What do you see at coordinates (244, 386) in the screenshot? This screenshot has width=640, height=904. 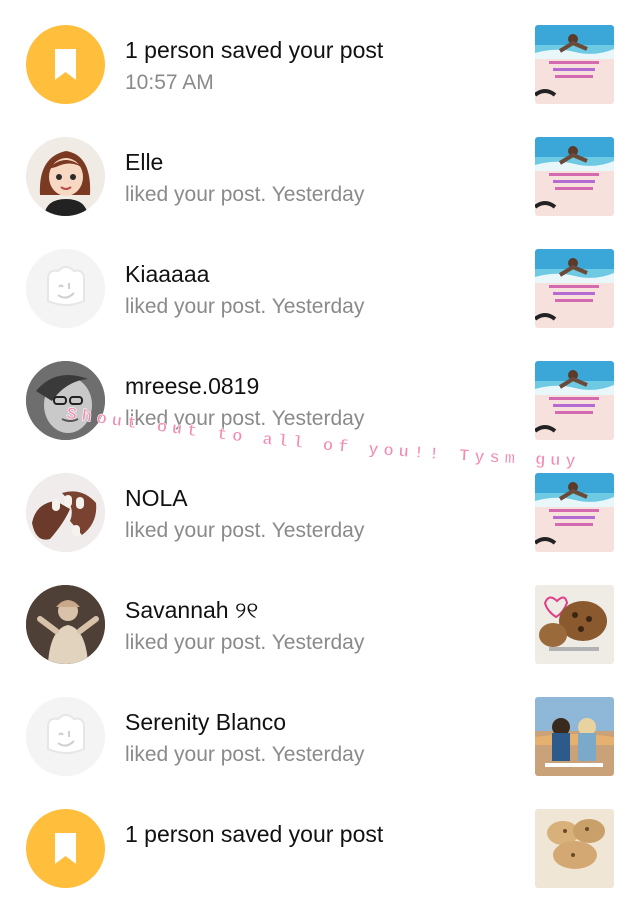 I see `user-name: mreese.0819` at bounding box center [244, 386].